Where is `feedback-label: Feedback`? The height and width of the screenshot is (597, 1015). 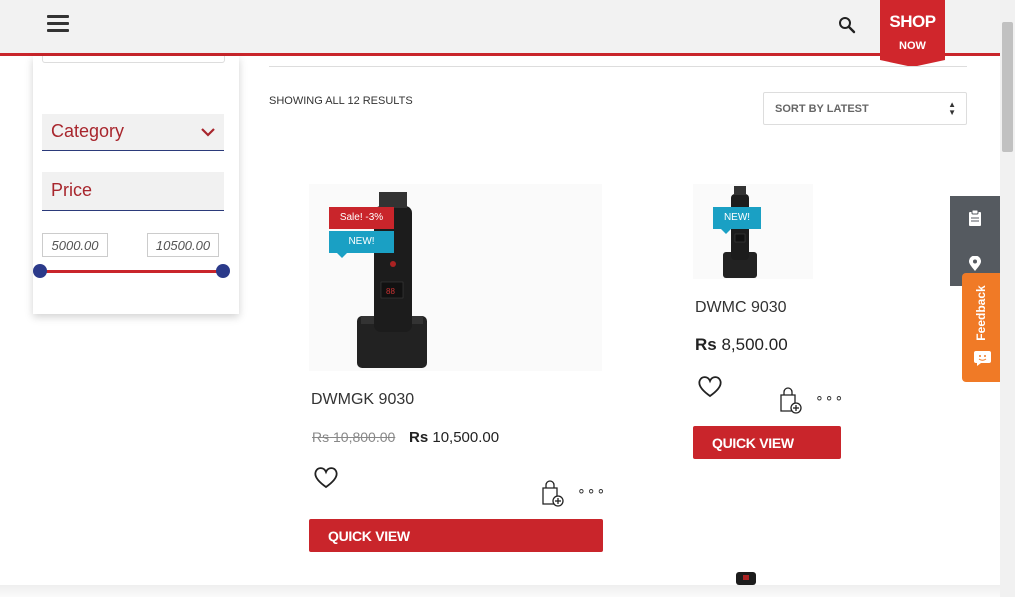 feedback-label: Feedback is located at coordinates (981, 313).